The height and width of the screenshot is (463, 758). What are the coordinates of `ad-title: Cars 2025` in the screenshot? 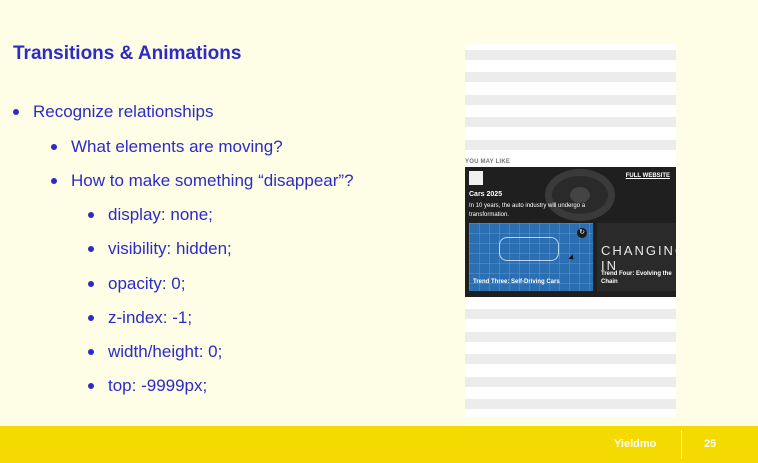 It's located at (486, 194).